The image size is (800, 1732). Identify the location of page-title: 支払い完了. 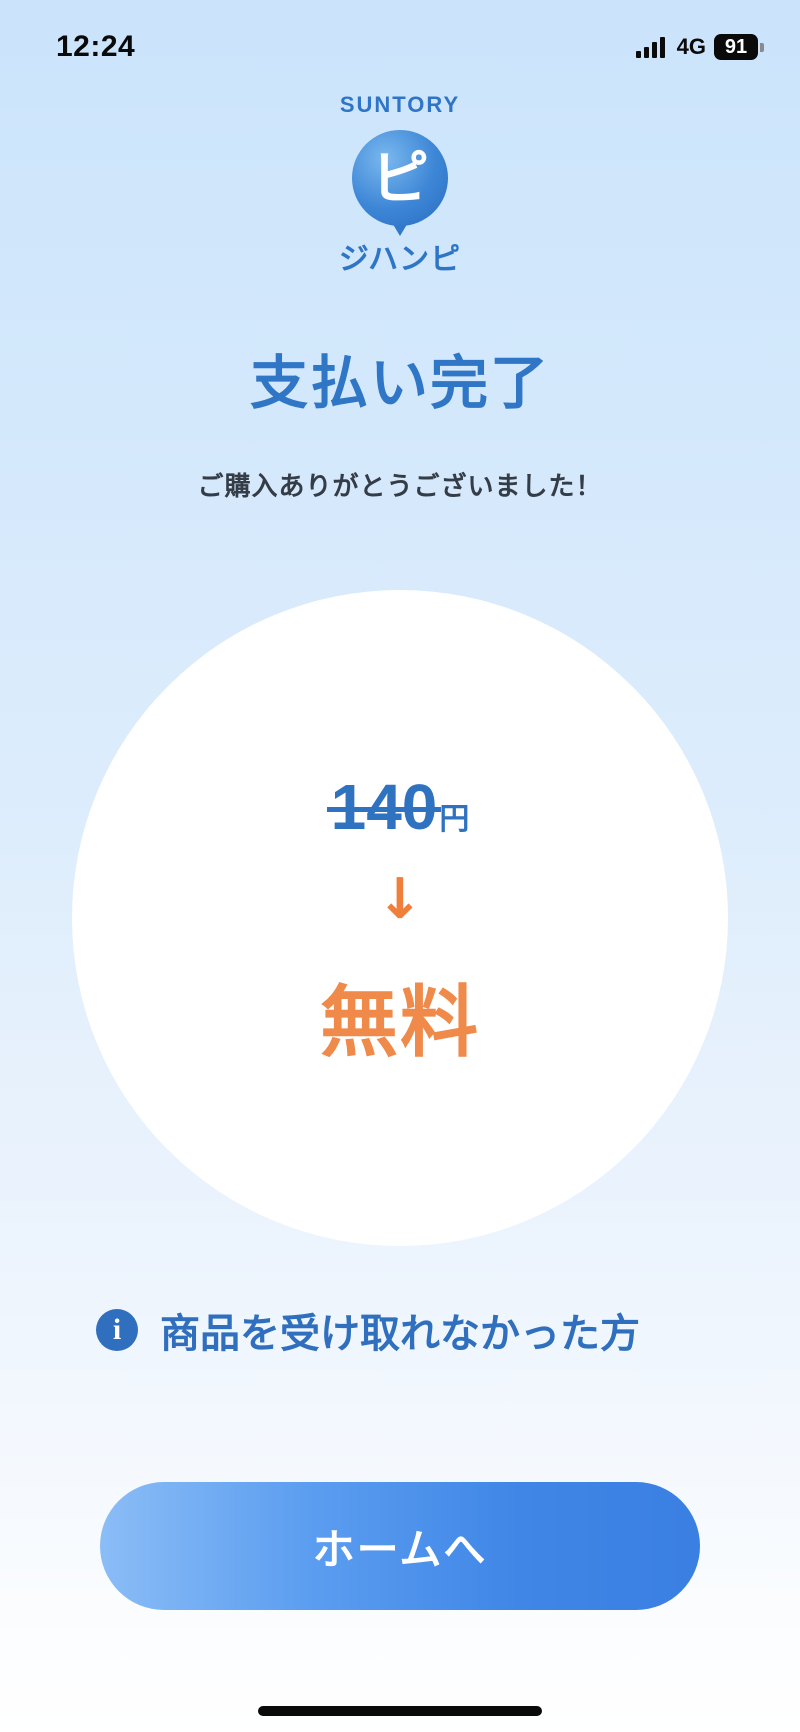
(399, 383).